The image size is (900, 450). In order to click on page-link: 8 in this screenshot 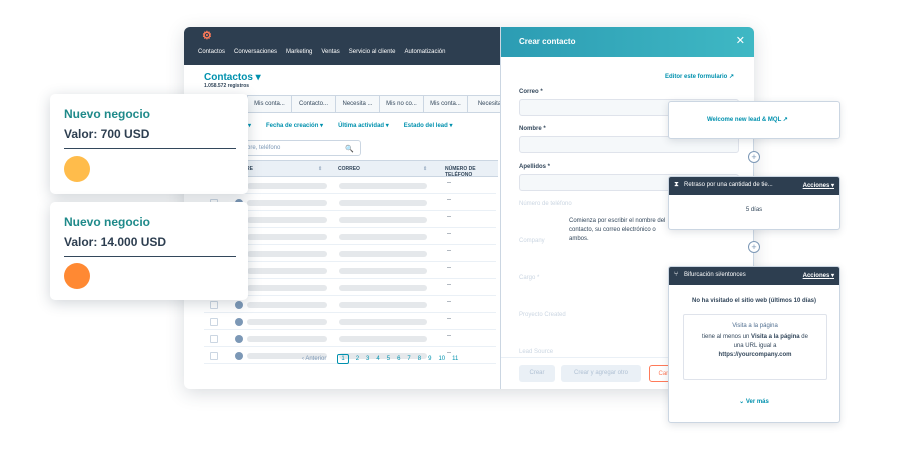, I will do `click(419, 359)`.